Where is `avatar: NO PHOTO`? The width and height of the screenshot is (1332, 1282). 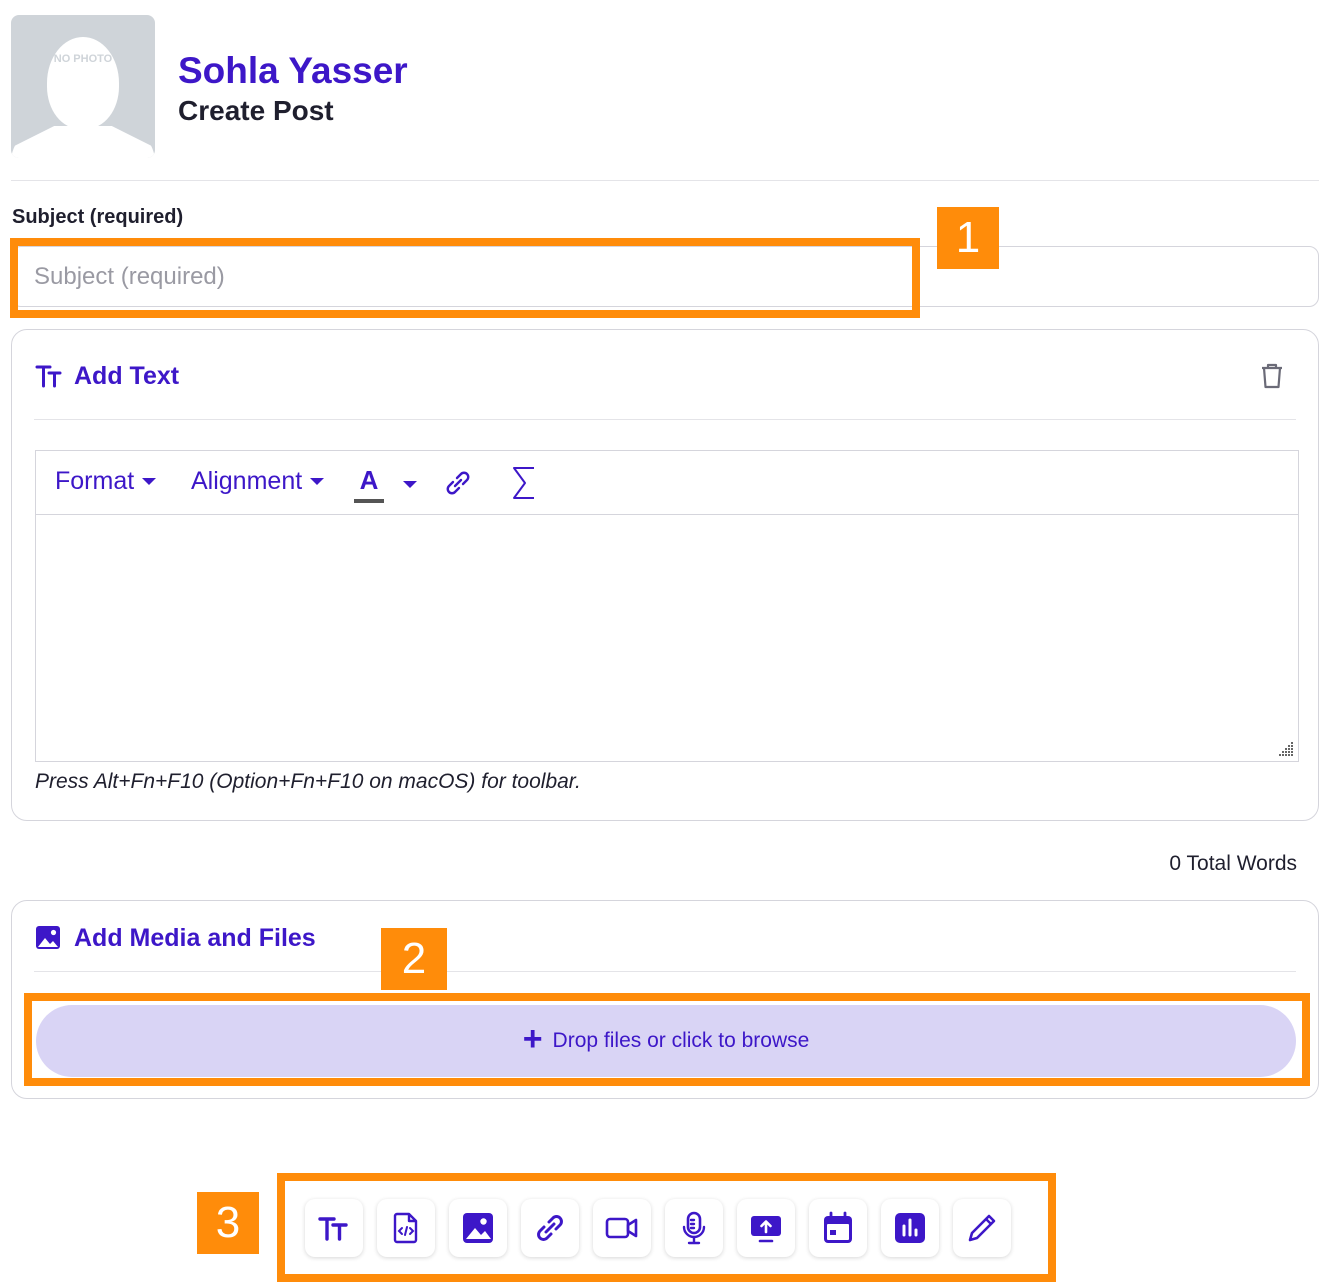
avatar: NO PHOTO is located at coordinates (83, 86).